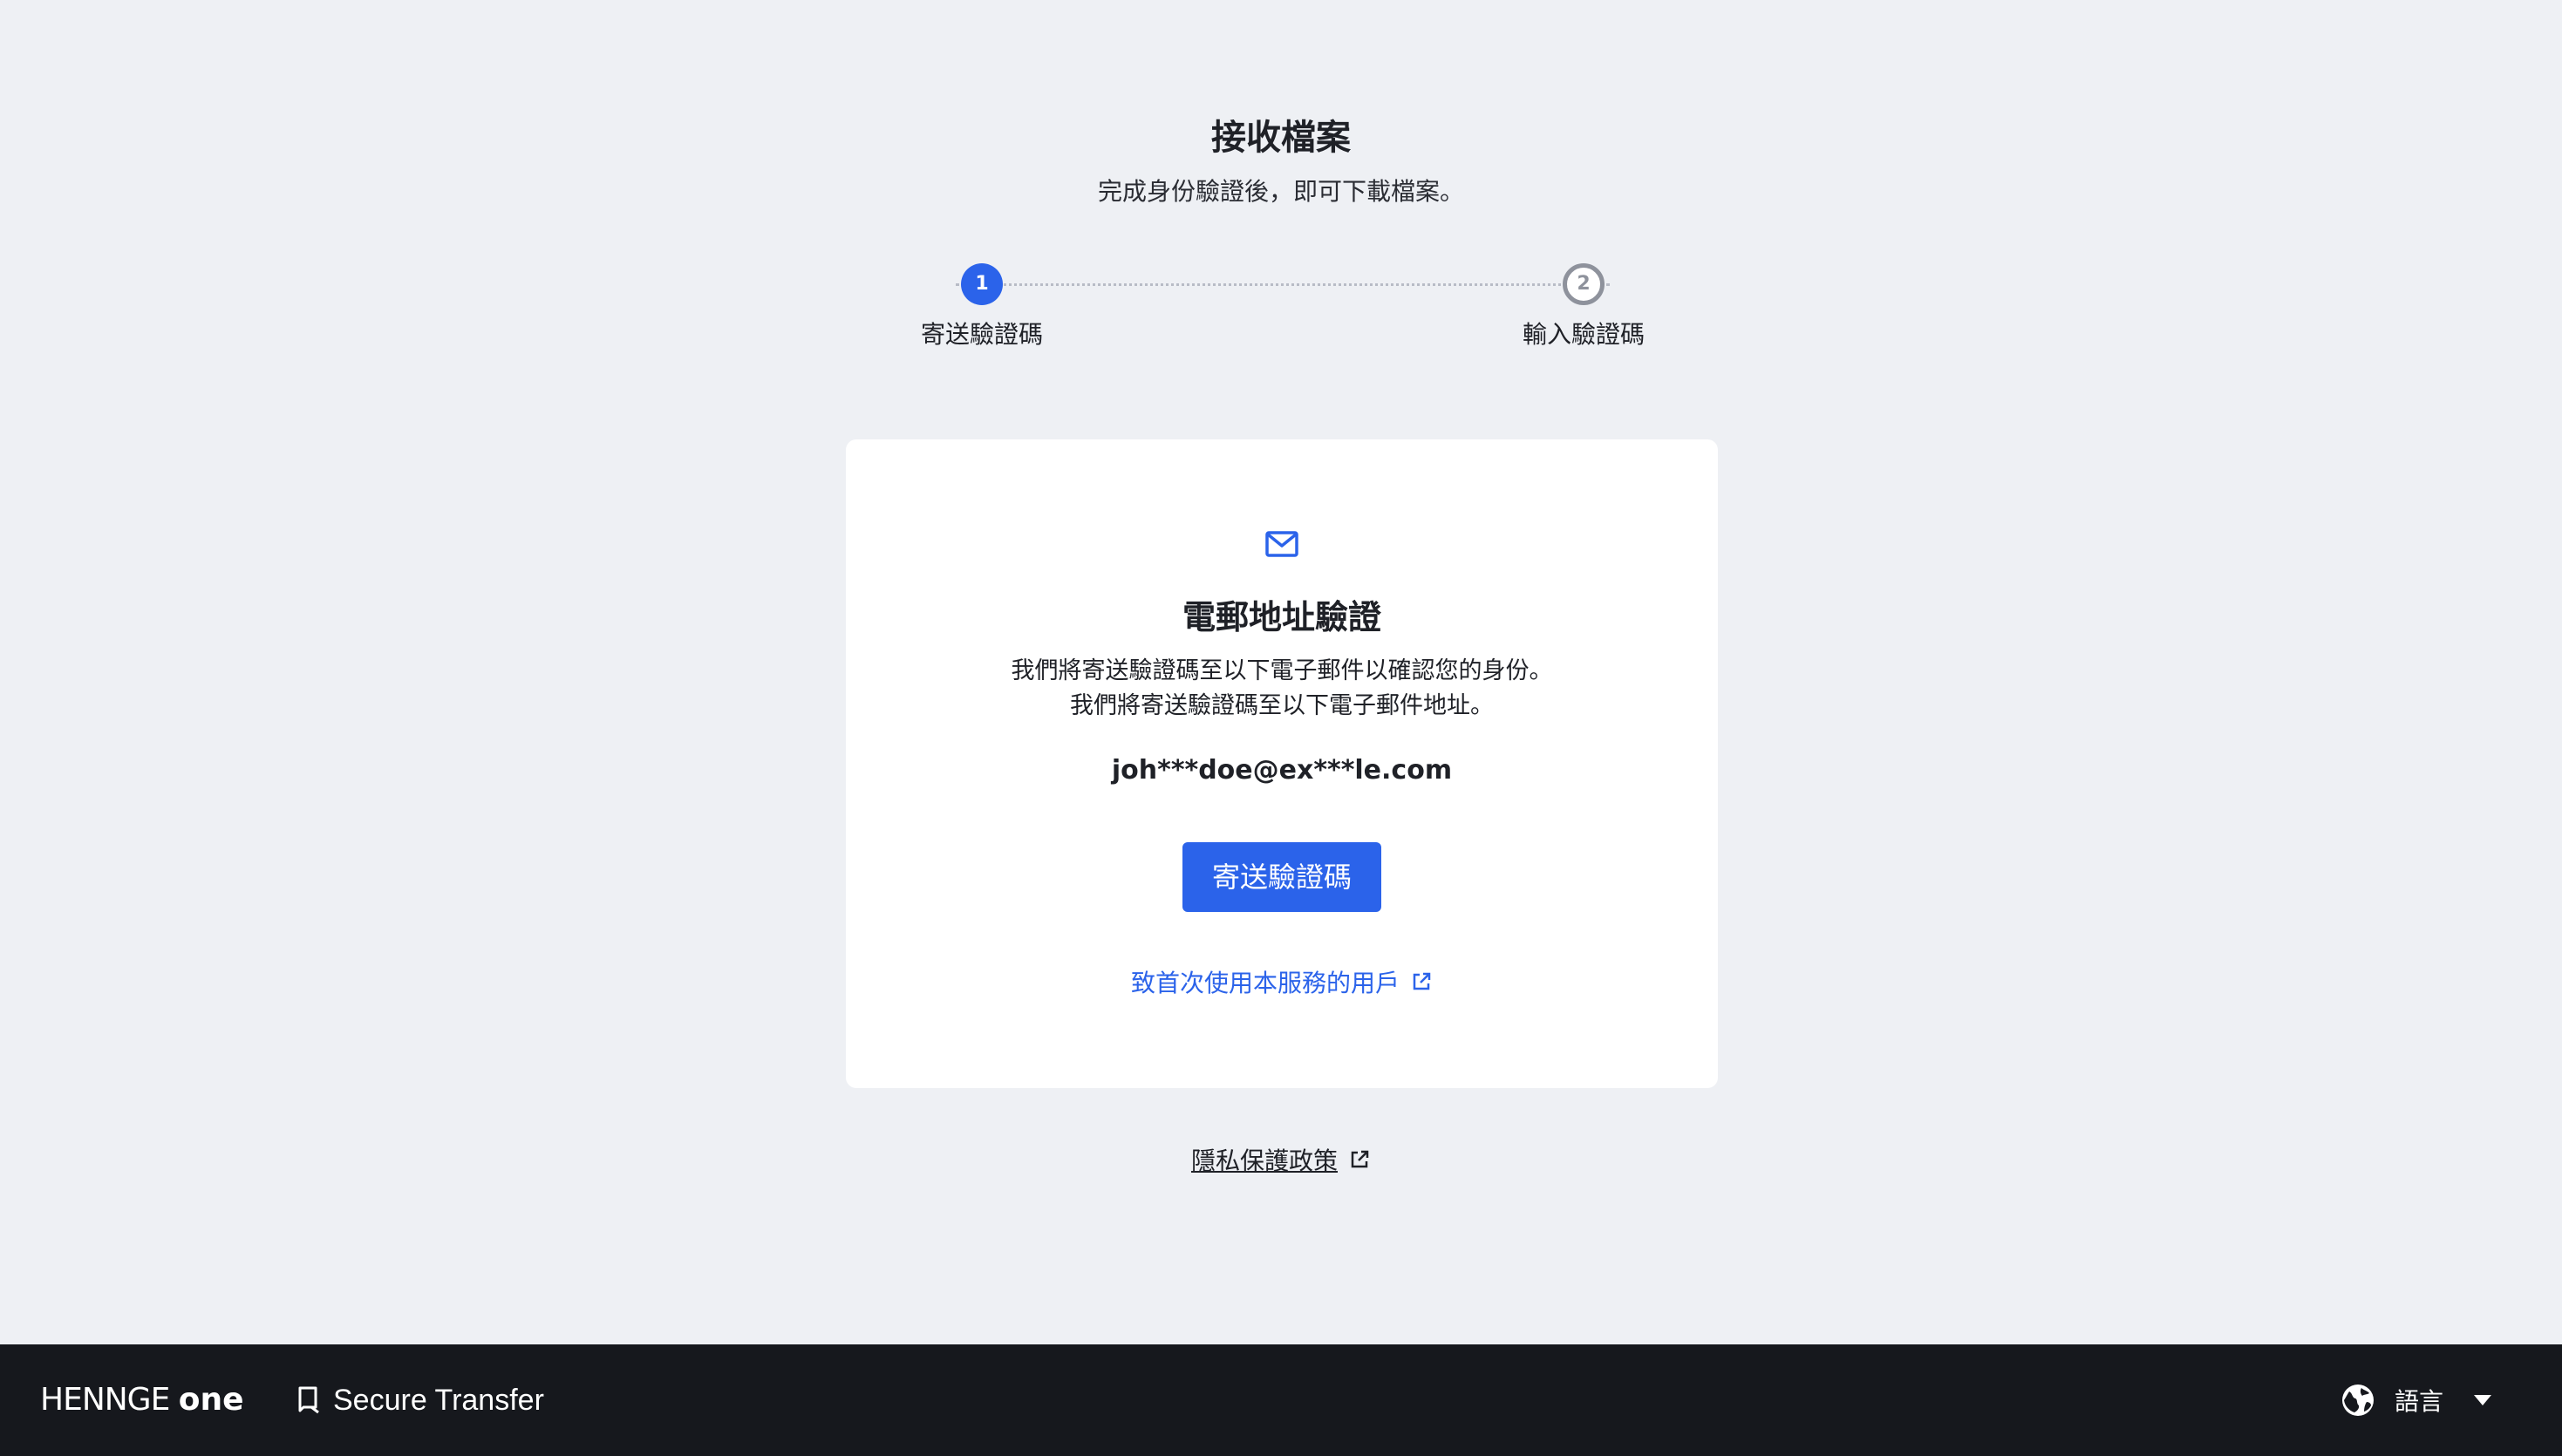 The height and width of the screenshot is (1456, 2562). What do you see at coordinates (1265, 983) in the screenshot?
I see `first-time-user-link-label: 致首次使用本服務的用戶` at bounding box center [1265, 983].